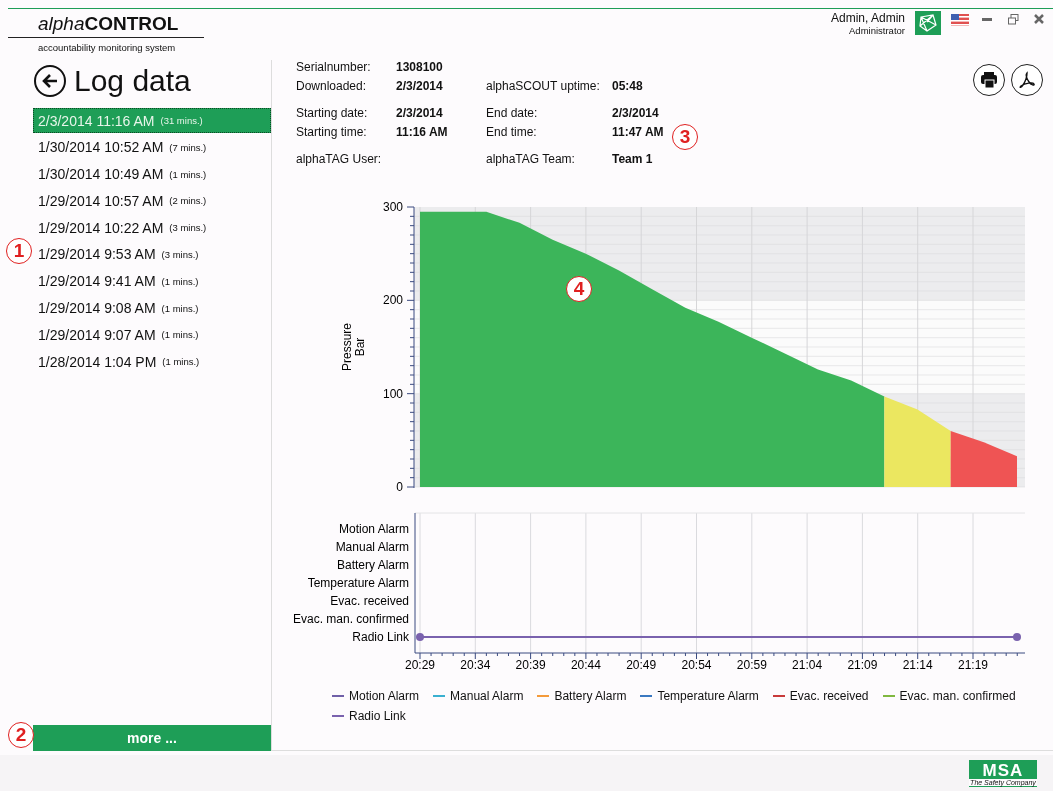 This screenshot has height=791, width=1053. Describe the element at coordinates (632, 159) in the screenshot. I see `info-value: Team 1` at that location.